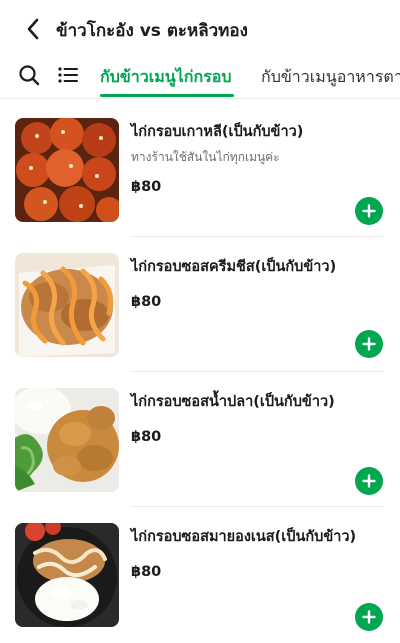 The width and height of the screenshot is (400, 643). Describe the element at coordinates (67, 305) in the screenshot. I see `food-image-cream-cheese-chicken` at that location.